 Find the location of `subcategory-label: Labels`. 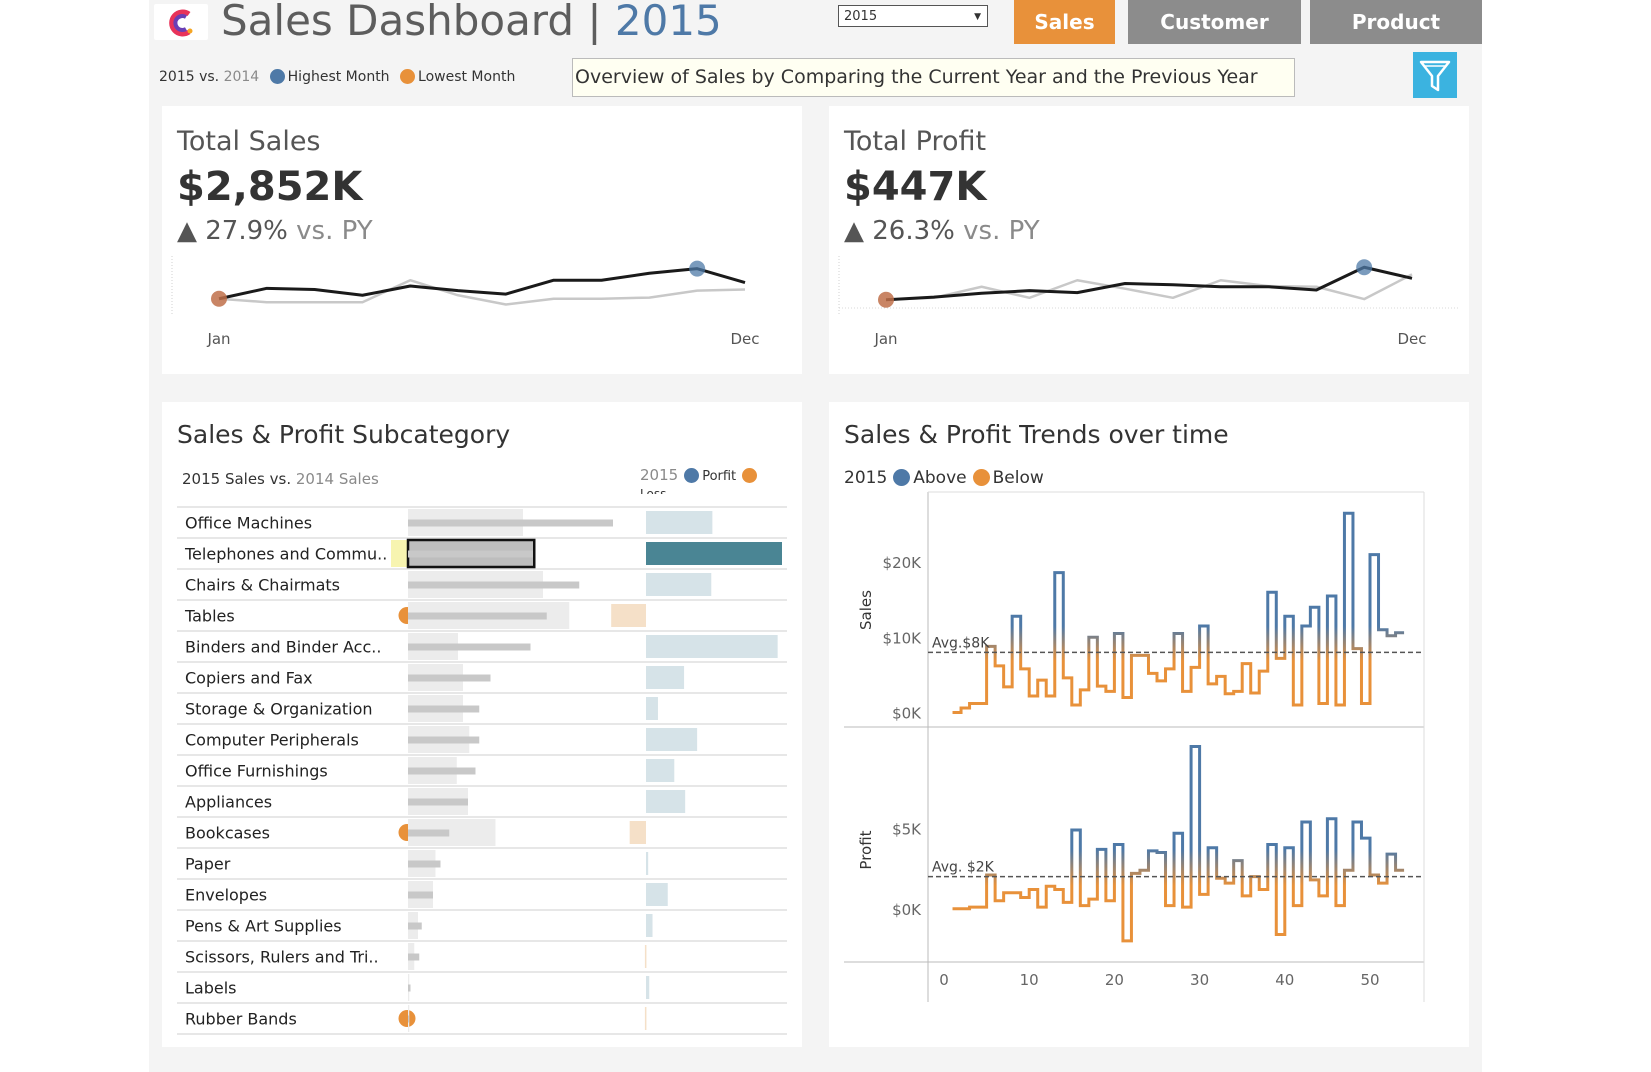

subcategory-label: Labels is located at coordinates (211, 988).